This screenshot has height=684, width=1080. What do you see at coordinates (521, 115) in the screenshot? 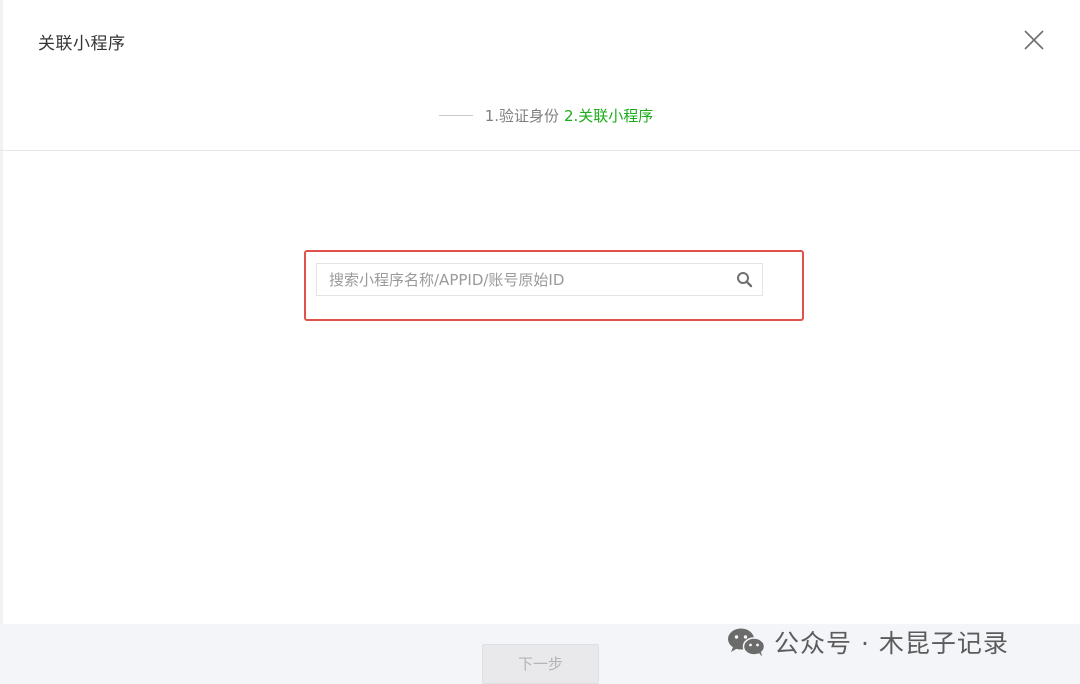
I see `step-verify-identity: 1.验证身份` at bounding box center [521, 115].